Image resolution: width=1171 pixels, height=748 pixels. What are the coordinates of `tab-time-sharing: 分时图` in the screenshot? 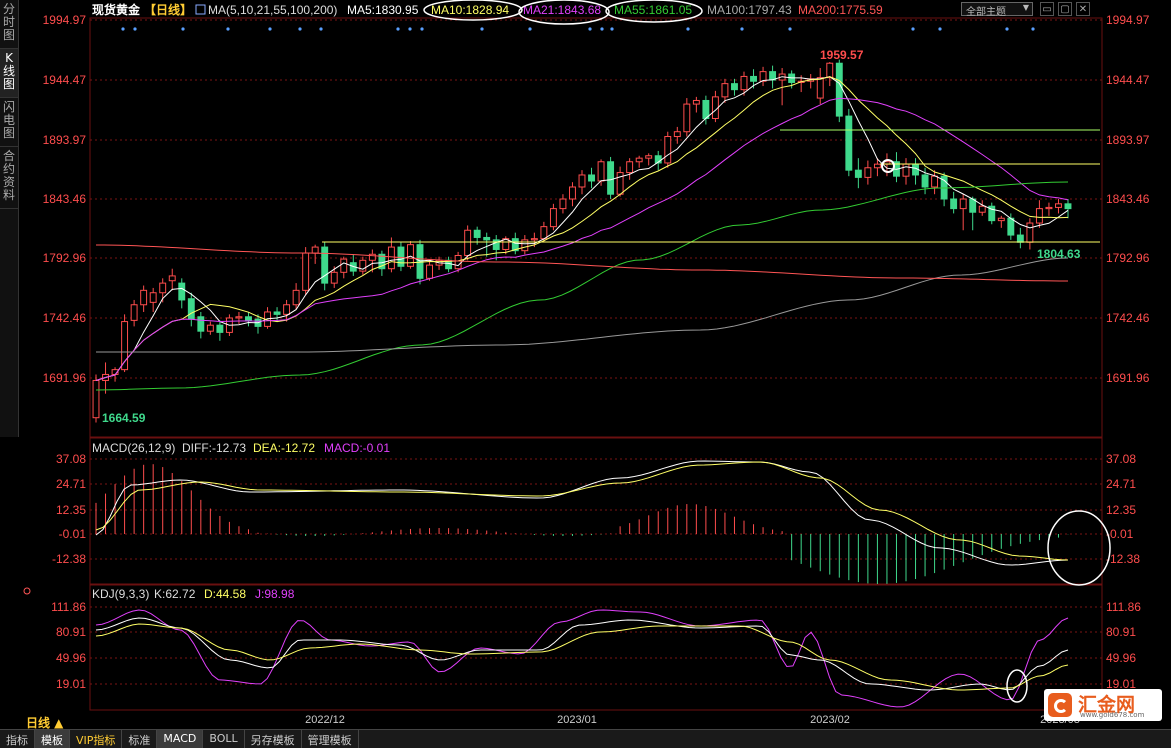 It's located at (9, 24).